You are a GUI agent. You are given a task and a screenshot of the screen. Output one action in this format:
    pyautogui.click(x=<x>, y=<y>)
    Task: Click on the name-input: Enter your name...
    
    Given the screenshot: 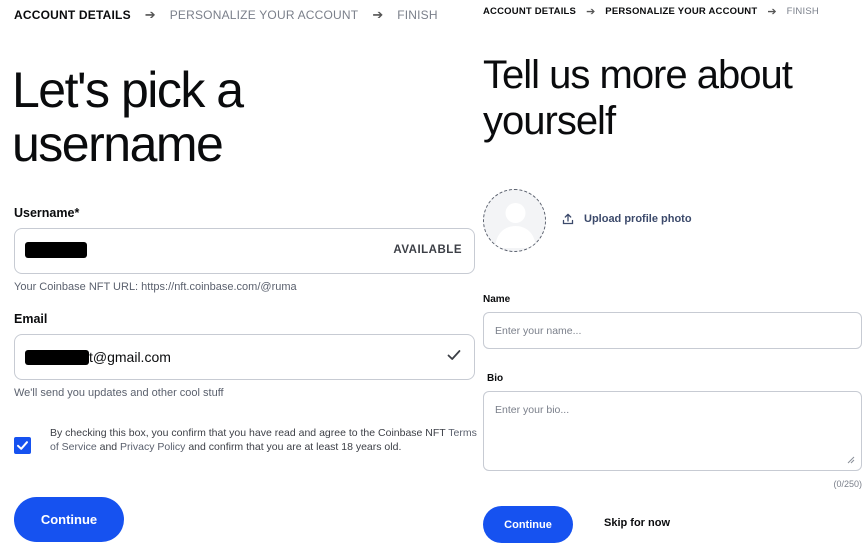 What is the action you would take?
    pyautogui.click(x=672, y=330)
    